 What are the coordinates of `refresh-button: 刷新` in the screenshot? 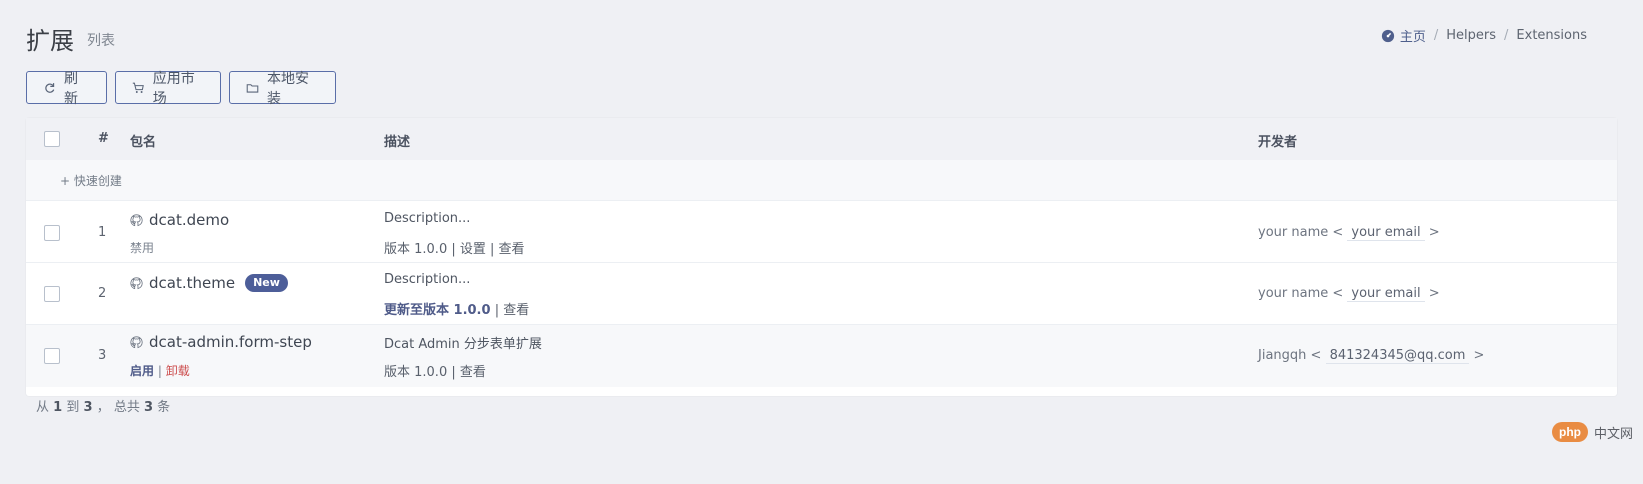 It's located at (66, 89).